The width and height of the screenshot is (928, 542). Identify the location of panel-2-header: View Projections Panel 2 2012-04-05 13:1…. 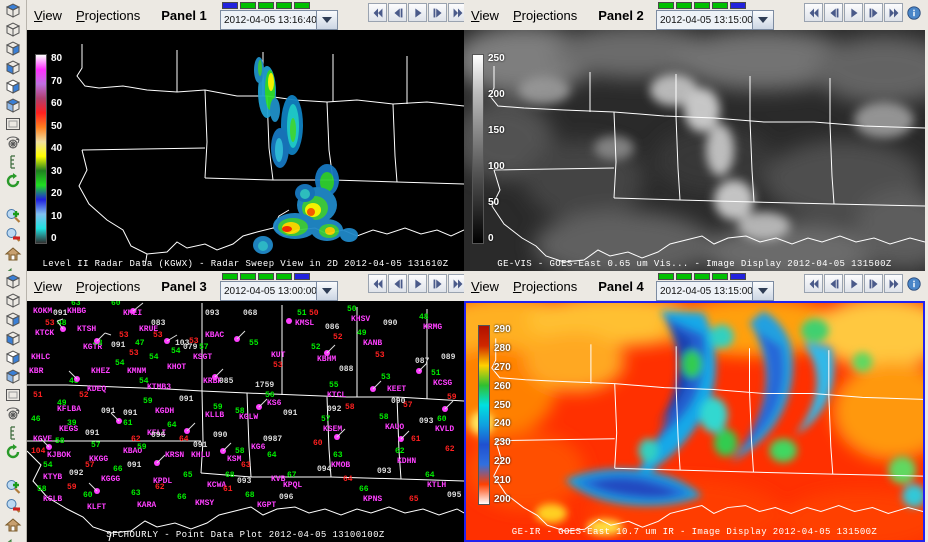
(696, 15).